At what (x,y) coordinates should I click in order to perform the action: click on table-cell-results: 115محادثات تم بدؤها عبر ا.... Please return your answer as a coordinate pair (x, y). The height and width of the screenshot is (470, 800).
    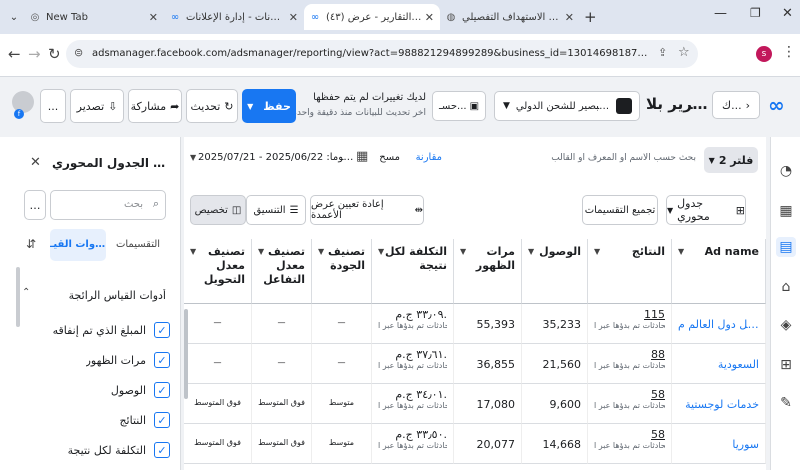
    Looking at the image, I should click on (630, 324).